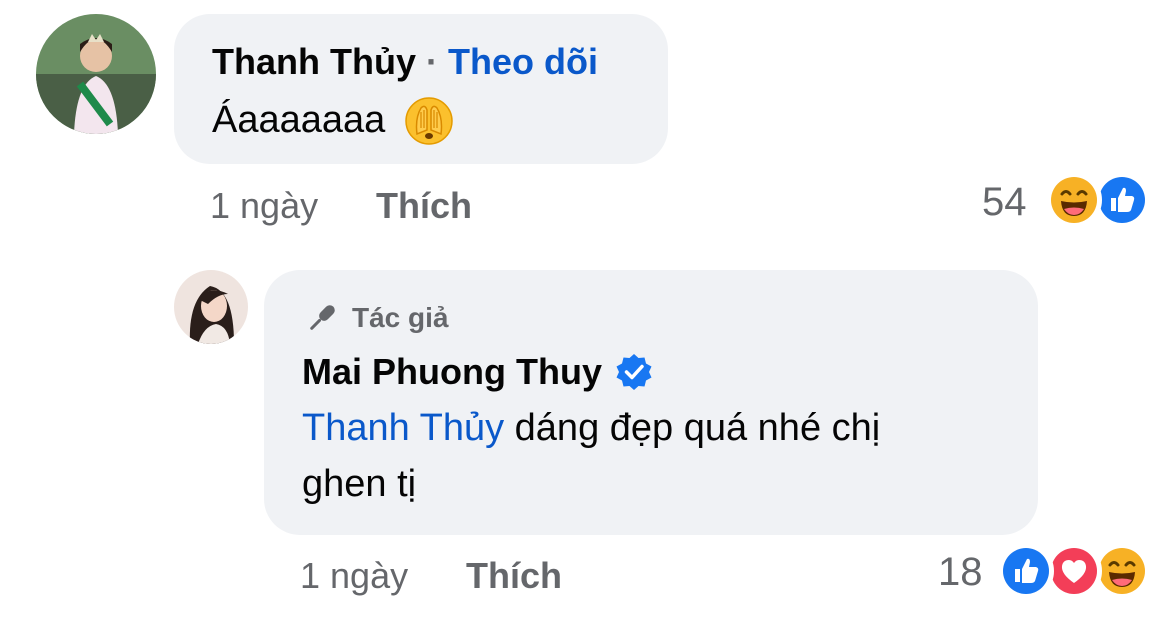 The width and height of the screenshot is (1170, 626). I want to click on reply-text-line2: ghen tị, so click(359, 484).